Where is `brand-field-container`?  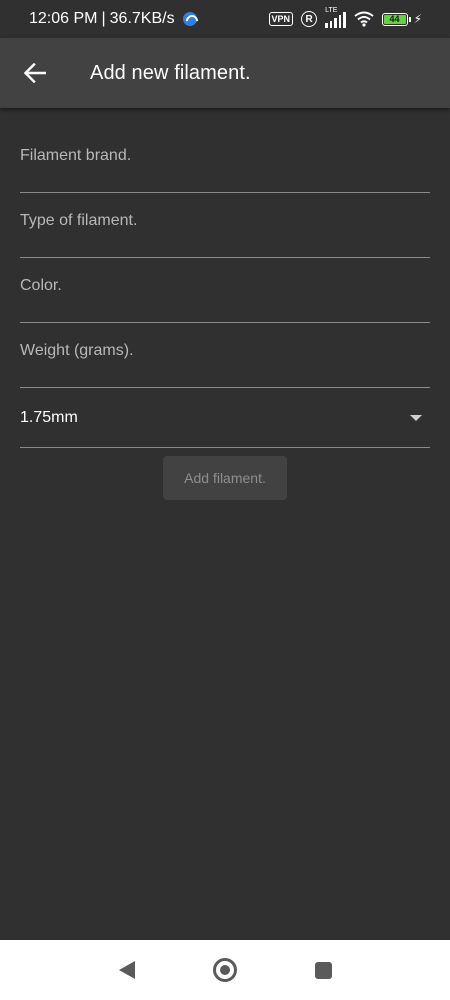
brand-field-container is located at coordinates (225, 150).